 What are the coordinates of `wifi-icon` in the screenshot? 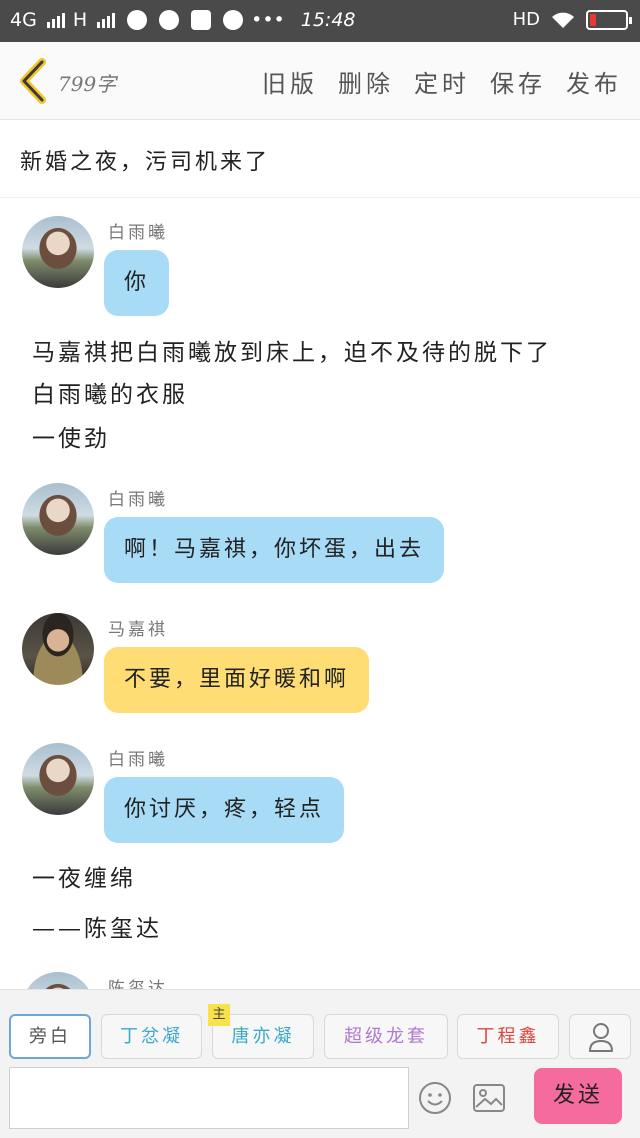 It's located at (563, 20).